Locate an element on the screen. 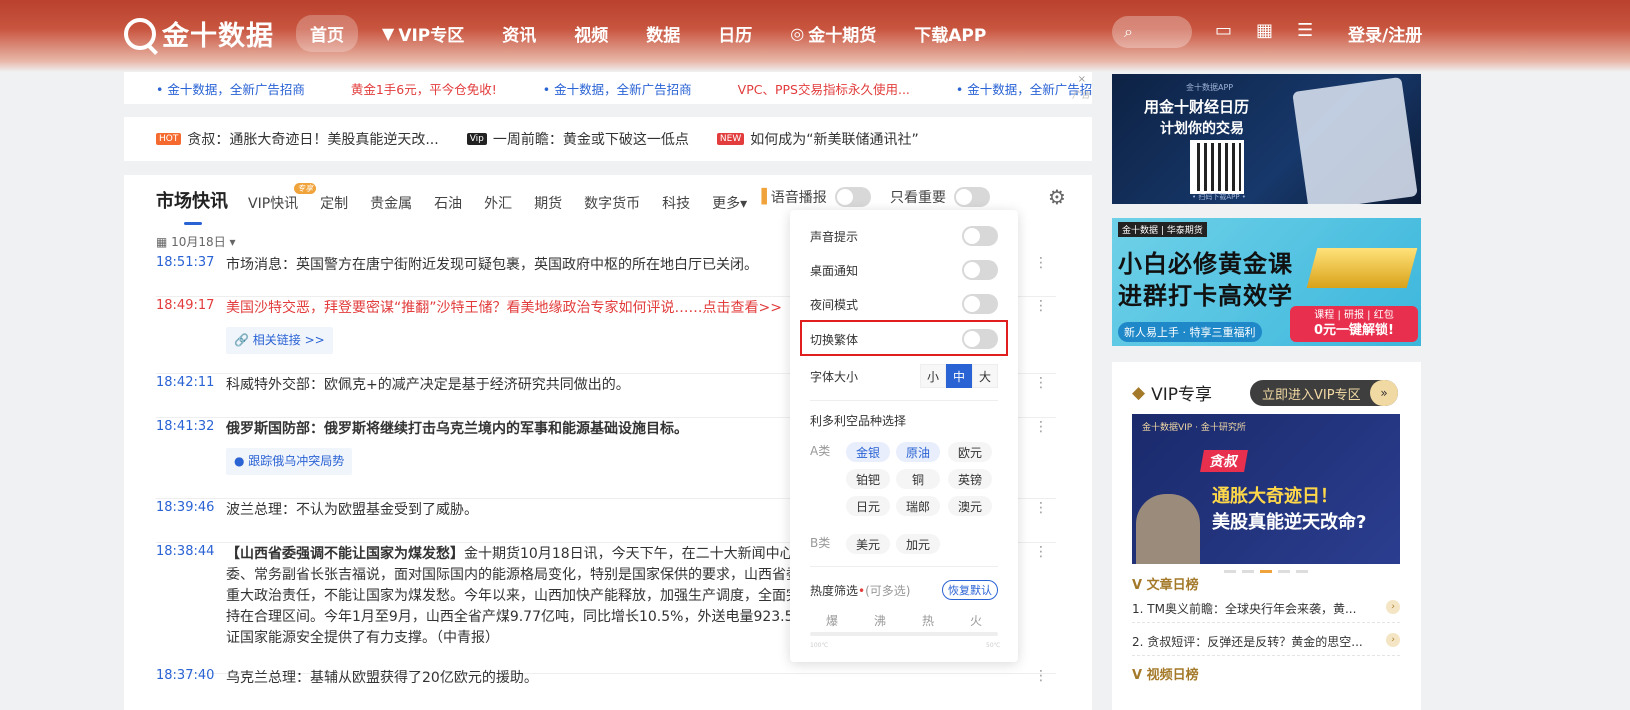 Image resolution: width=1630 pixels, height=710 pixels. logo: 金十数据 is located at coordinates (199, 33).